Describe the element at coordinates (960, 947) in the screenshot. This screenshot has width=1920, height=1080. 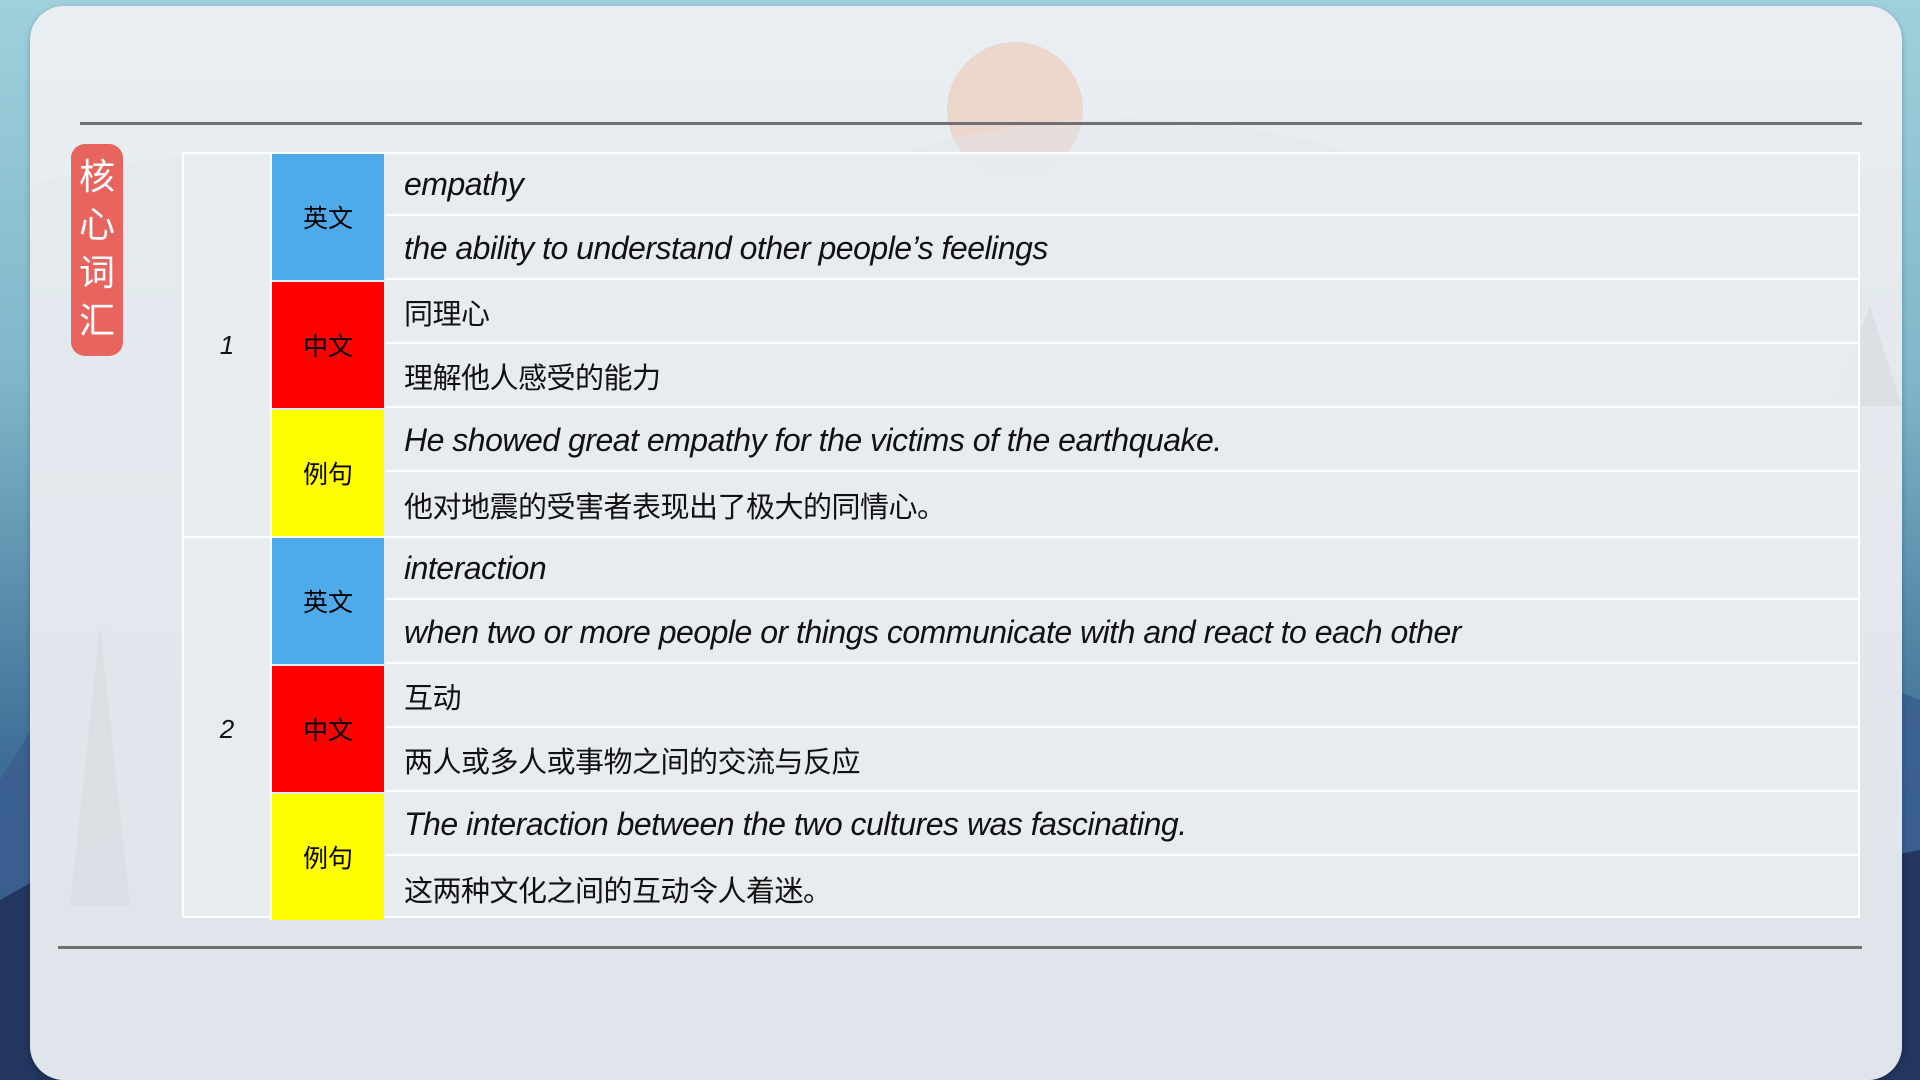
I see `bottom-divider` at that location.